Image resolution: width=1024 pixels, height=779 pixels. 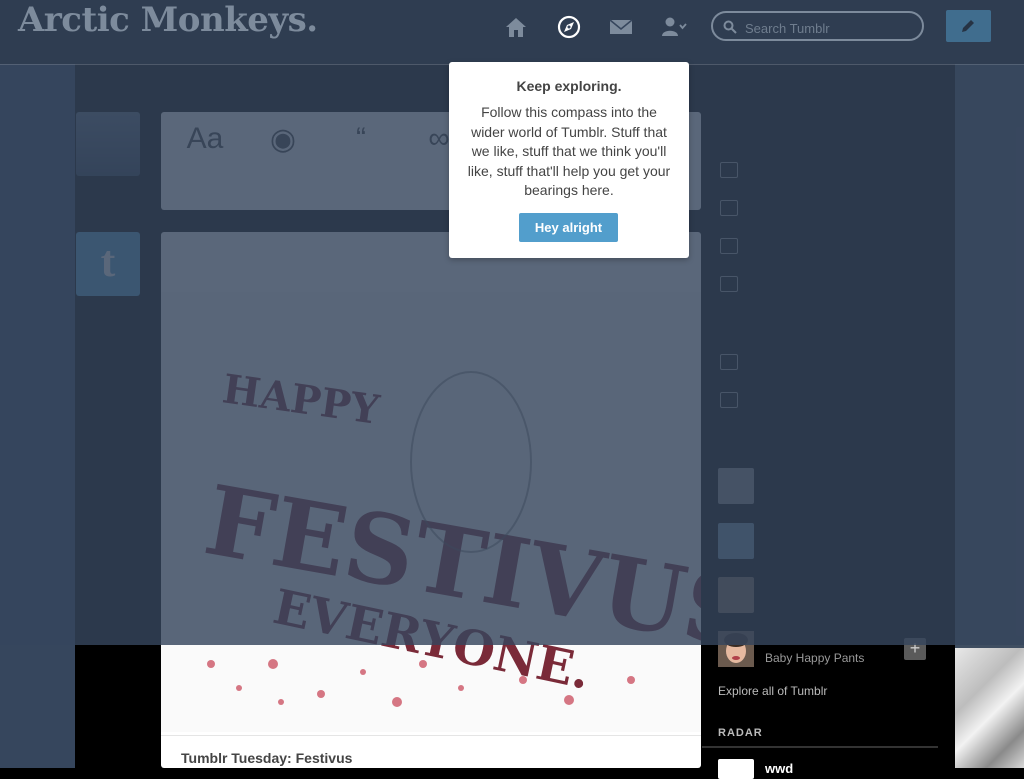 What do you see at coordinates (740, 733) in the screenshot?
I see `radar-heading: RADAR` at bounding box center [740, 733].